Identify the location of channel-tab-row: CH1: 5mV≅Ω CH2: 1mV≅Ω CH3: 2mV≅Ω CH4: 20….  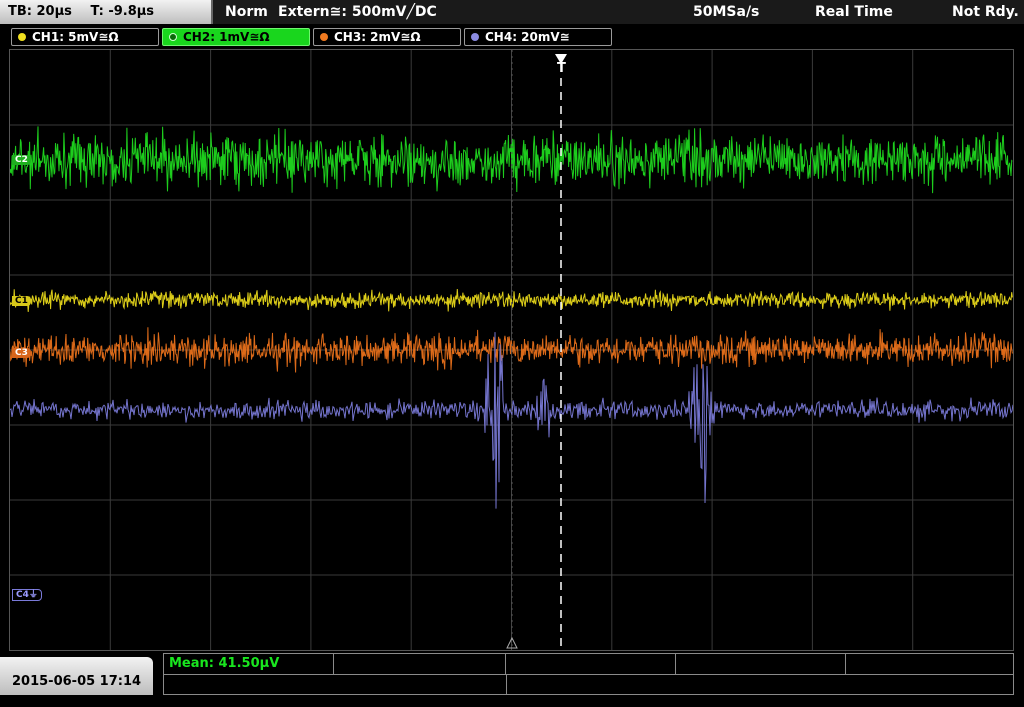
(512, 37).